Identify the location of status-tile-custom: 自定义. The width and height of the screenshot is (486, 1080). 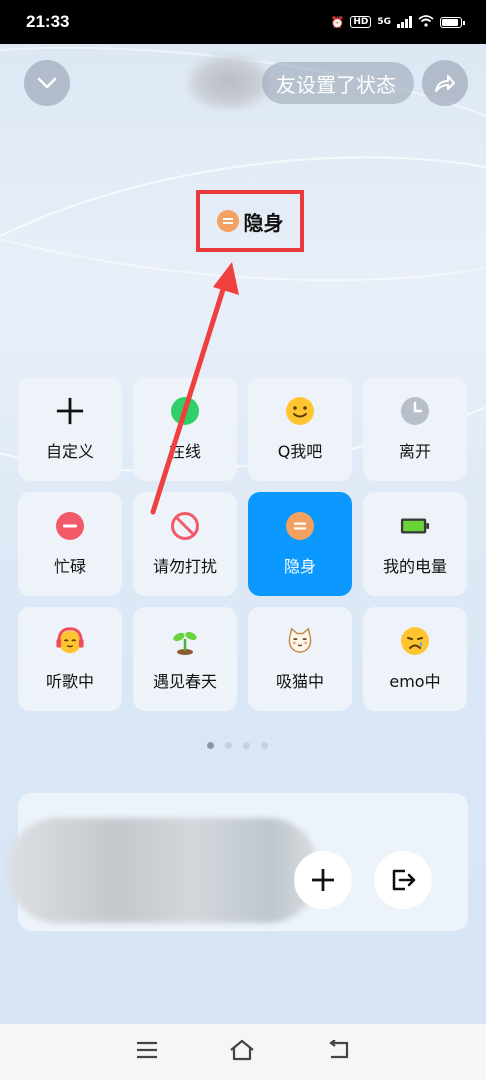
(70, 429).